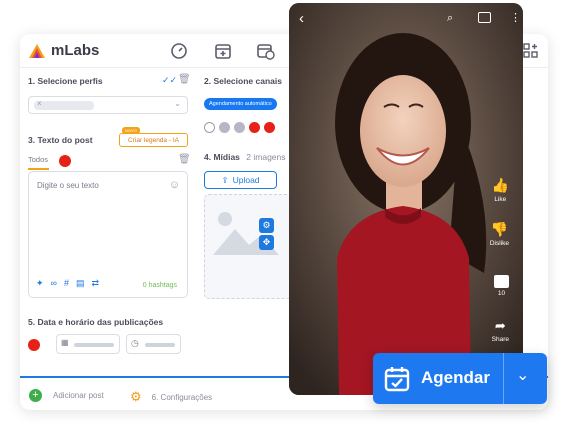 This screenshot has width=568, height=432. I want to click on emoji-icon: ☺, so click(174, 185).